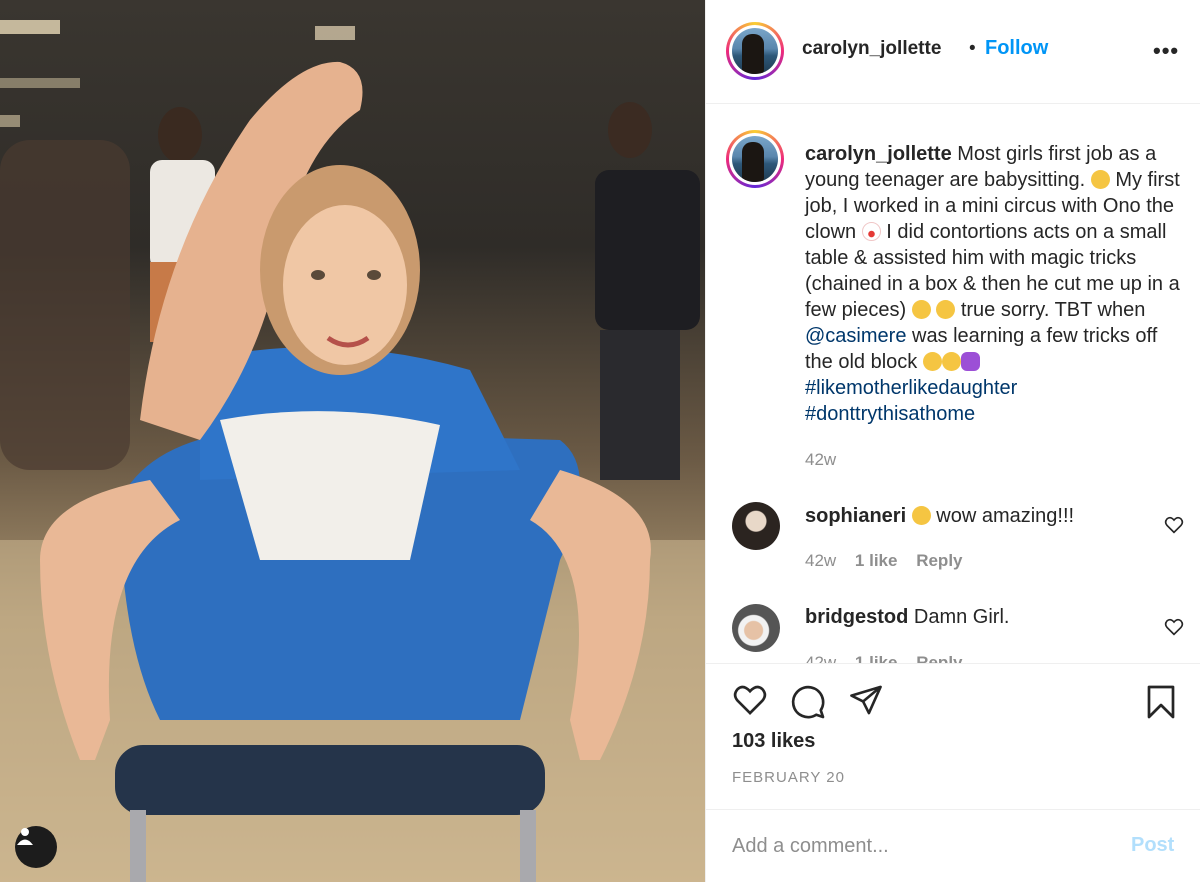 Image resolution: width=1200 pixels, height=882 pixels. I want to click on comment-body: Damn Girl., so click(959, 617).